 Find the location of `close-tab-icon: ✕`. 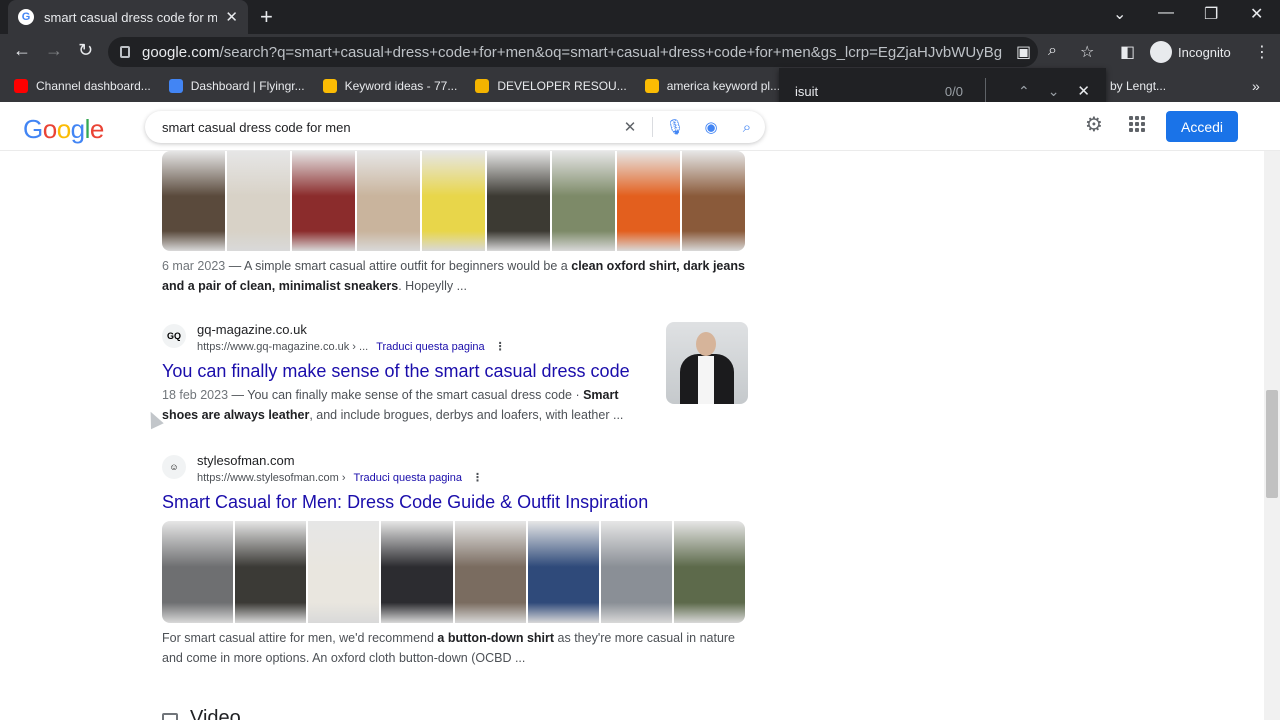

close-tab-icon: ✕ is located at coordinates (231, 17).